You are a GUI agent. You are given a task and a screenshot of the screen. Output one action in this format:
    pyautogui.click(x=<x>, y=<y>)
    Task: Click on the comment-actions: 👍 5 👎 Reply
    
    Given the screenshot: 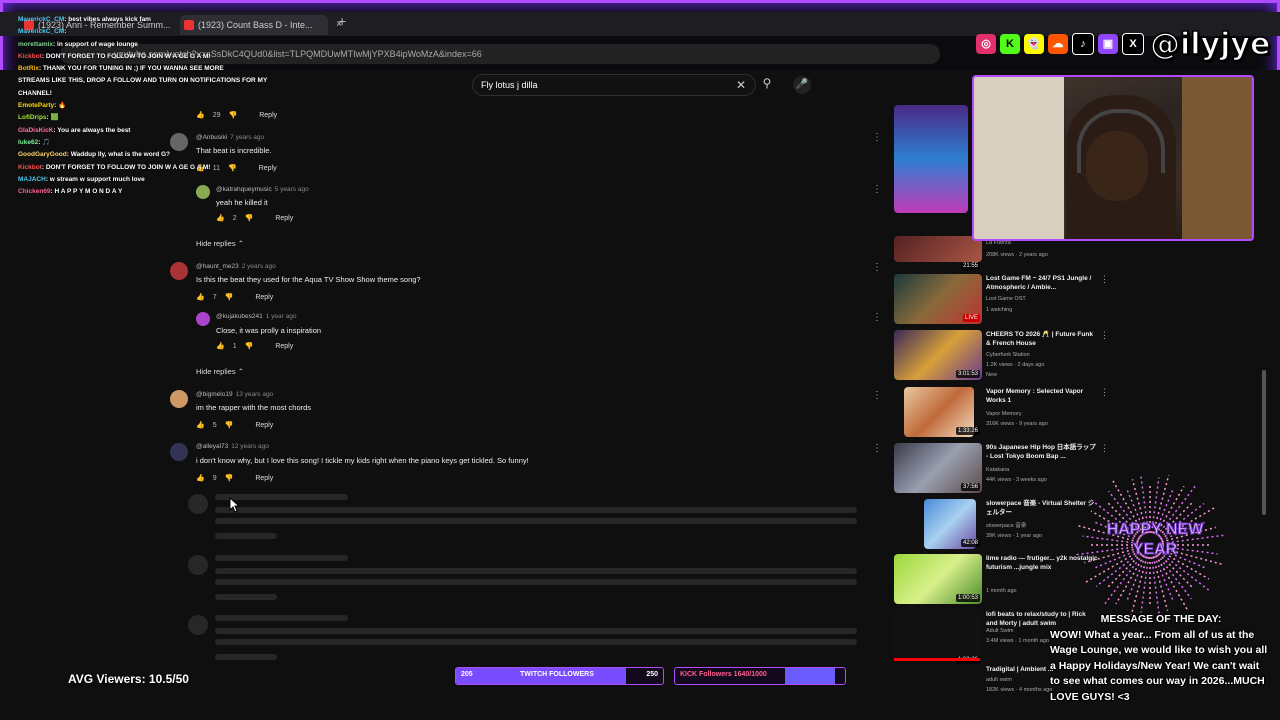 What is the action you would take?
    pyautogui.click(x=238, y=425)
    